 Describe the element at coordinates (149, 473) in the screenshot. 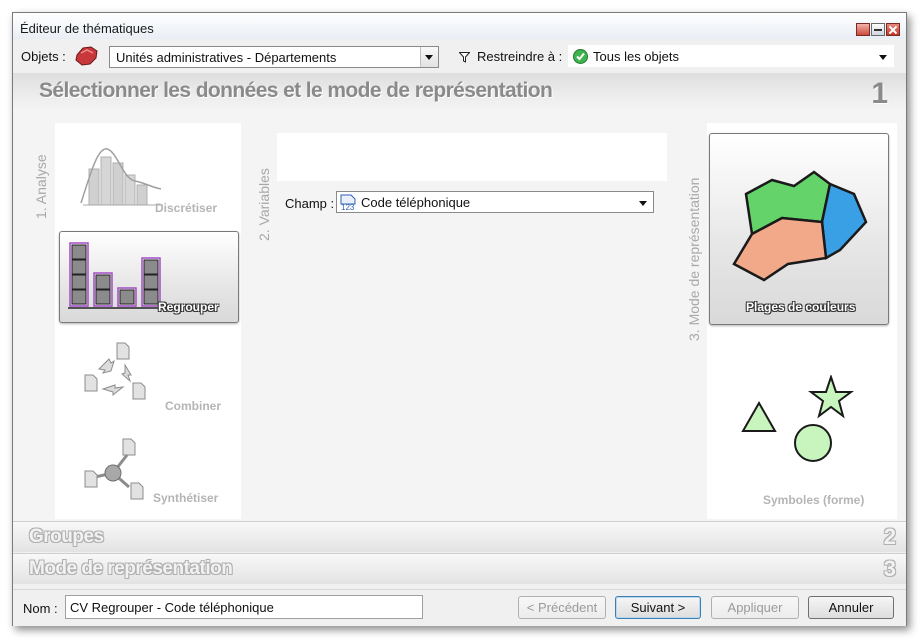

I see `analysis-tile-synthesize: Synthétiser` at that location.